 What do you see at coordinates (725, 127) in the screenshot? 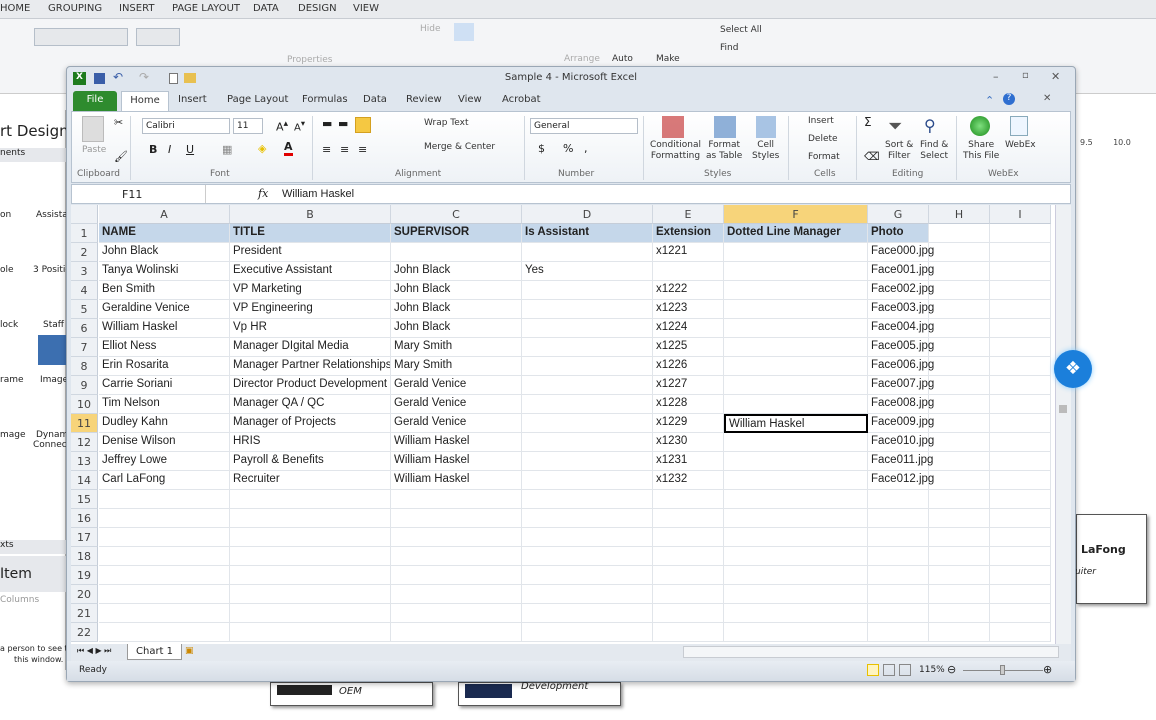
I see `format-table-icon` at bounding box center [725, 127].